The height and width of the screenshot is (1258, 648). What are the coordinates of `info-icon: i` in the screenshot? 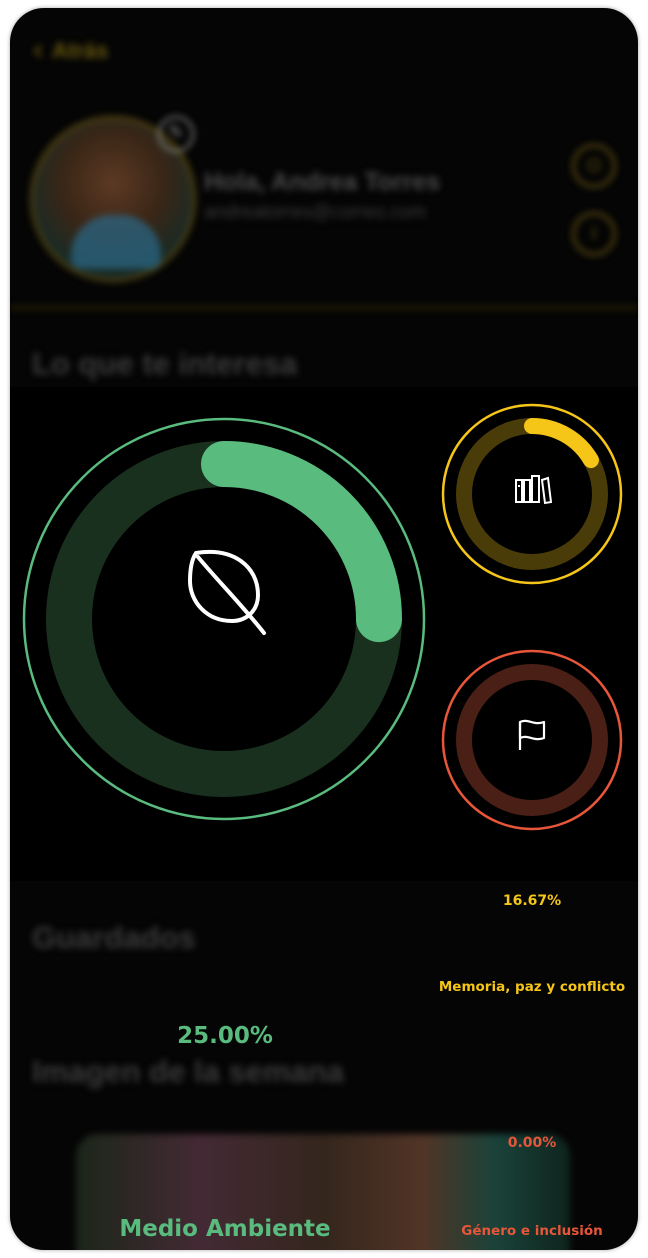 It's located at (594, 234).